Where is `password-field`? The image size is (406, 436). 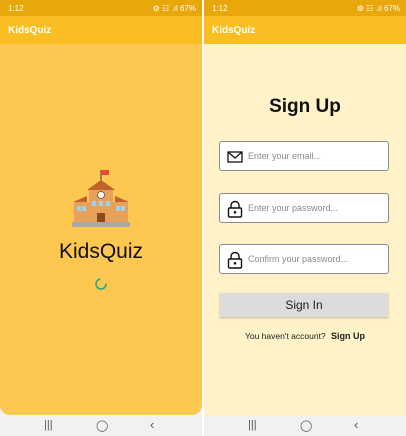
password-field is located at coordinates (304, 208).